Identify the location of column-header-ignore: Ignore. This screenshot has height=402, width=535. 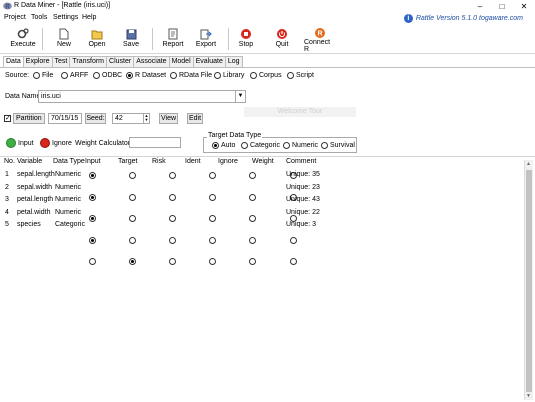
(228, 161).